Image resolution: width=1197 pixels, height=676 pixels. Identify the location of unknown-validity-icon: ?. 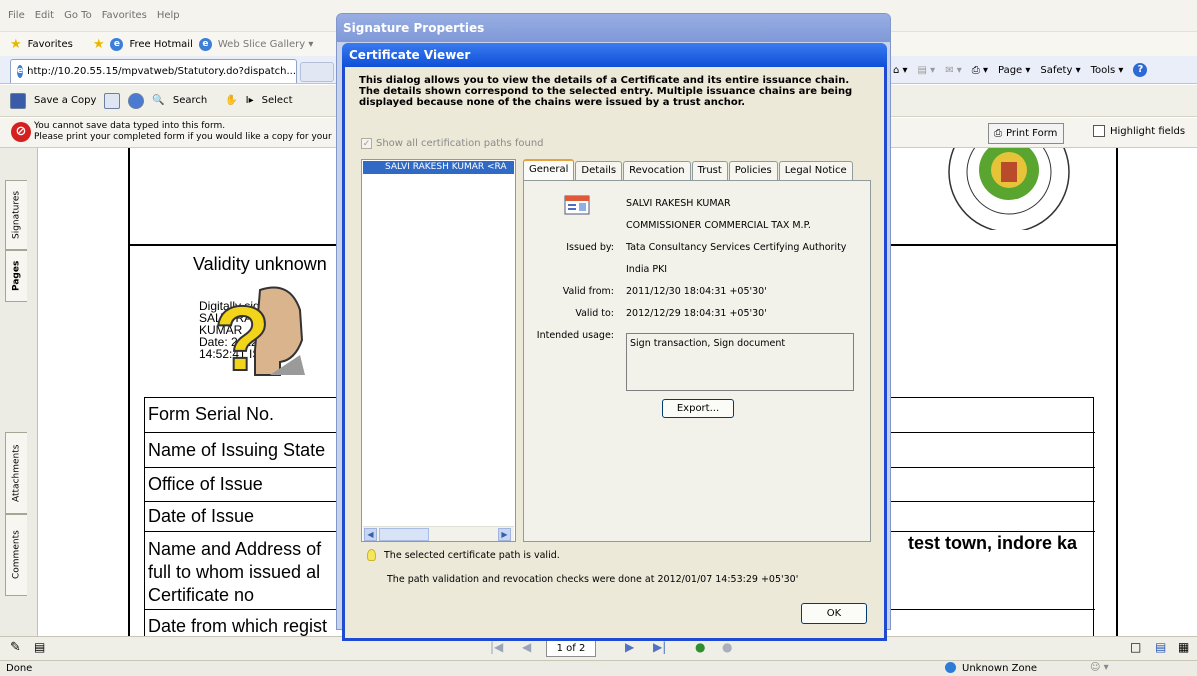
(270, 330).